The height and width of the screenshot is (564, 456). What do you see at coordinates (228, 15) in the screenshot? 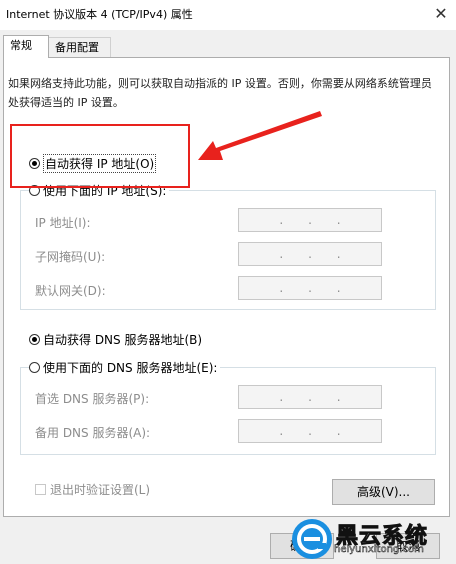
I see `title-bar: Internet 协议版本 4 (TCP/IPv4) 属性 ✕` at bounding box center [228, 15].